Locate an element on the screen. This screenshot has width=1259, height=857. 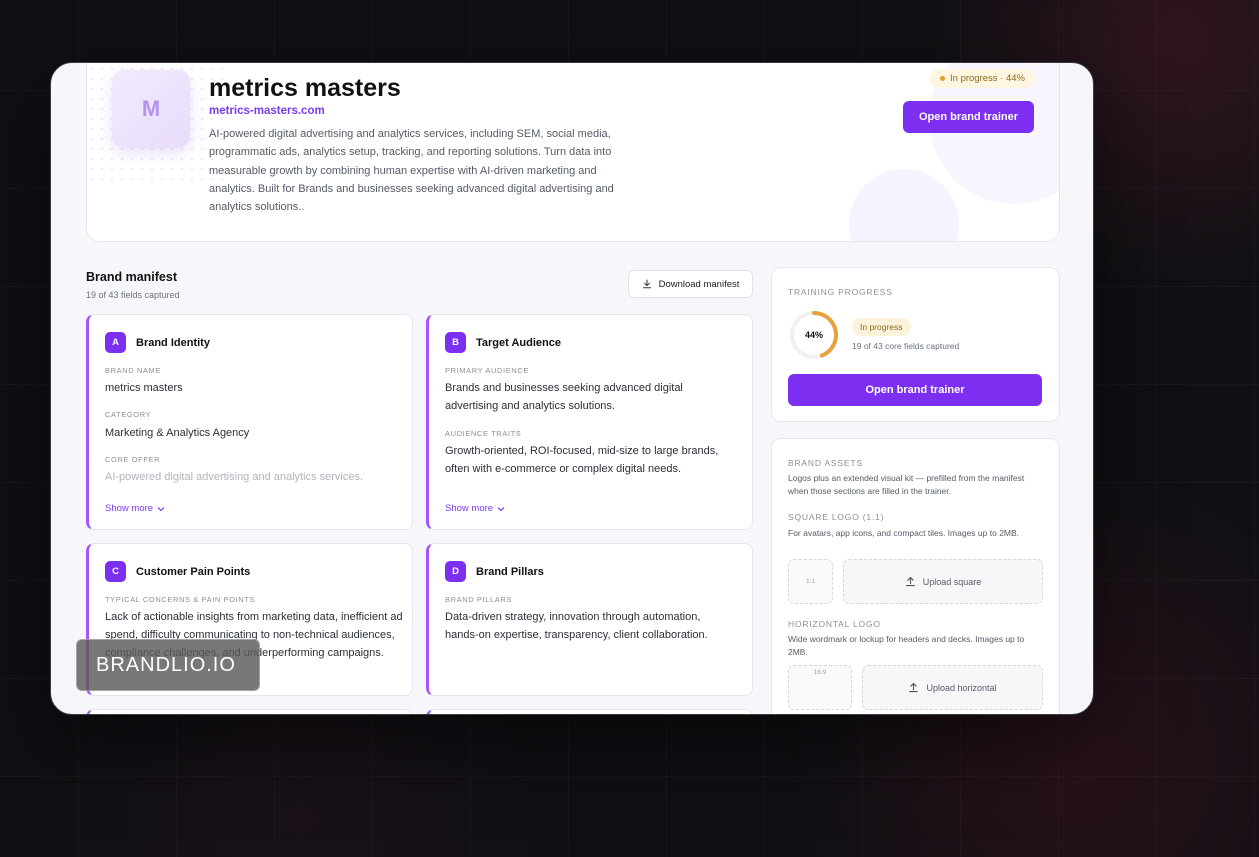
field-label: TYPICAL CONCERNS & PAIN POINTS is located at coordinates (180, 599).